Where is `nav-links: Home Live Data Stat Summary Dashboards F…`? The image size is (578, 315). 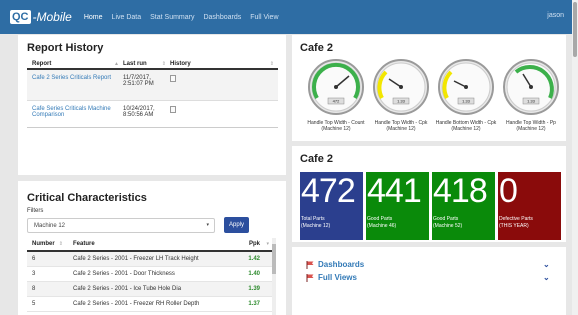
nav-links: Home Live Data Stat Summary Dashboards F… is located at coordinates (186, 17).